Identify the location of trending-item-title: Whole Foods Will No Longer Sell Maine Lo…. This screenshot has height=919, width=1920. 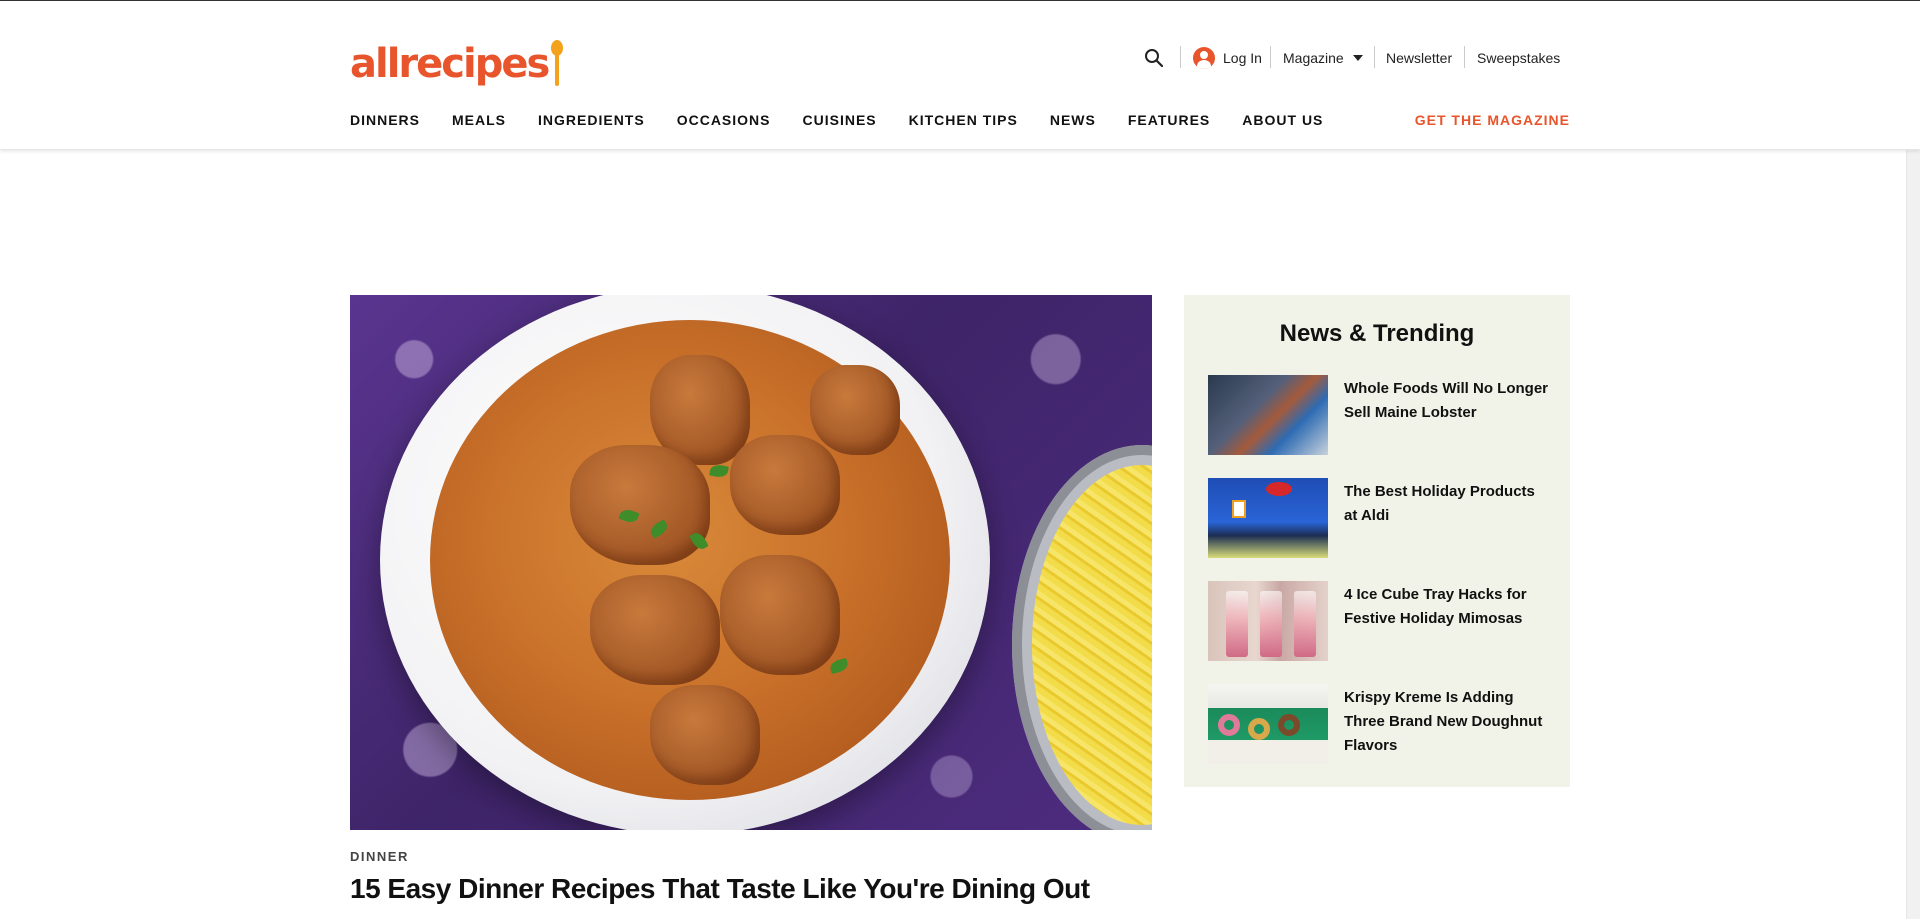
(1446, 400).